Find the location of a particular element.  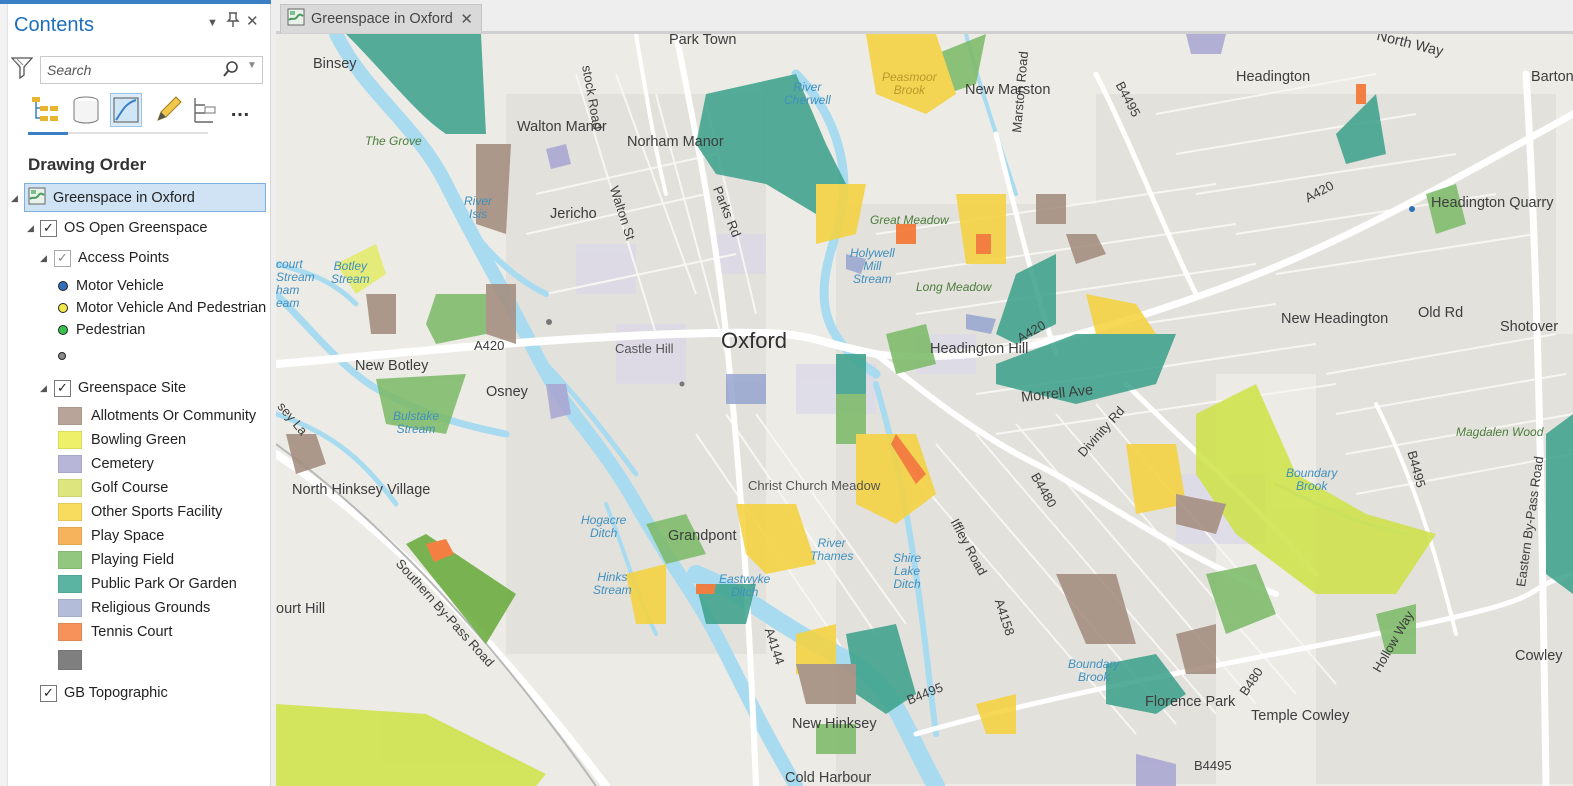

legend-label: Motor Vehicle is located at coordinates (120, 286).